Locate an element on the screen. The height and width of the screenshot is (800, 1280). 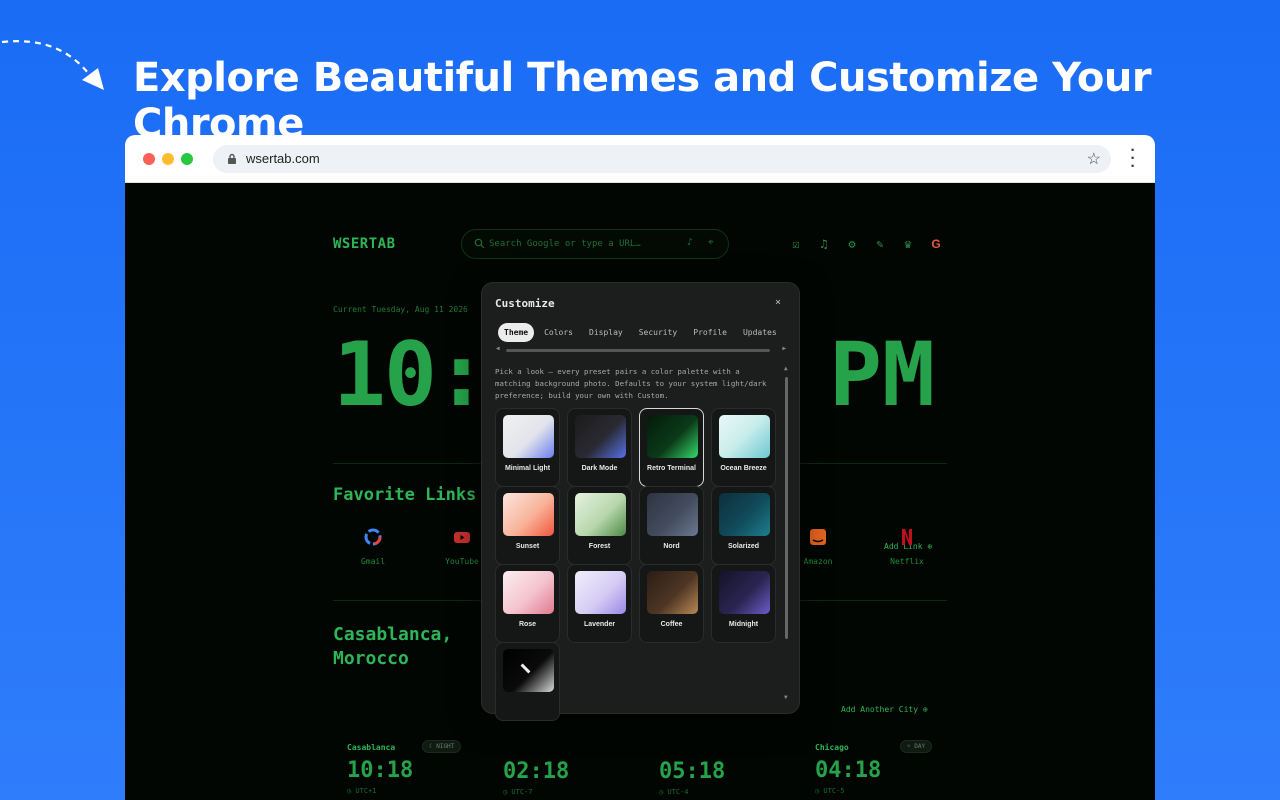
city-name: Chicago is located at coordinates (832, 747).